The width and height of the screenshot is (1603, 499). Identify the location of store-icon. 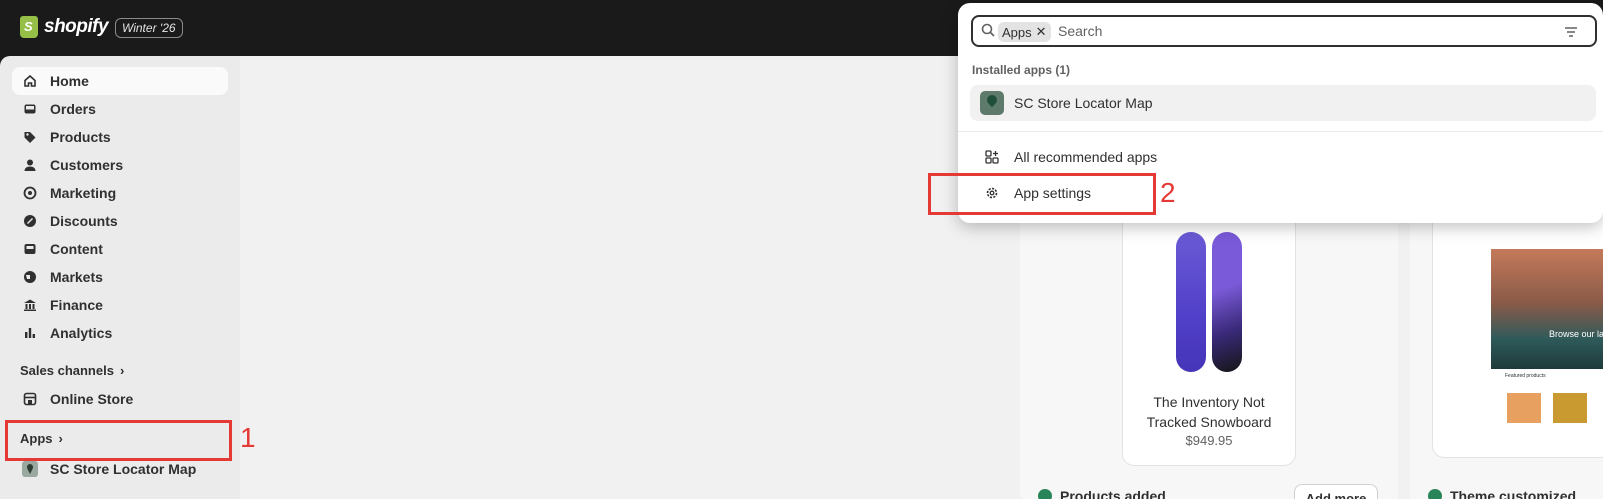
(30, 399).